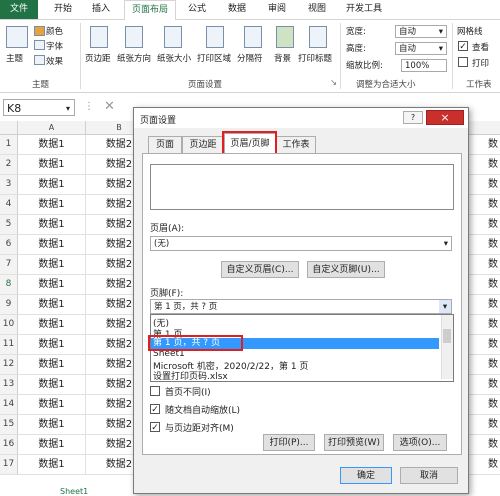 This screenshot has width=500, height=496. Describe the element at coordinates (155, 427) in the screenshot. I see `align-margins-checkbox: ✓` at that location.